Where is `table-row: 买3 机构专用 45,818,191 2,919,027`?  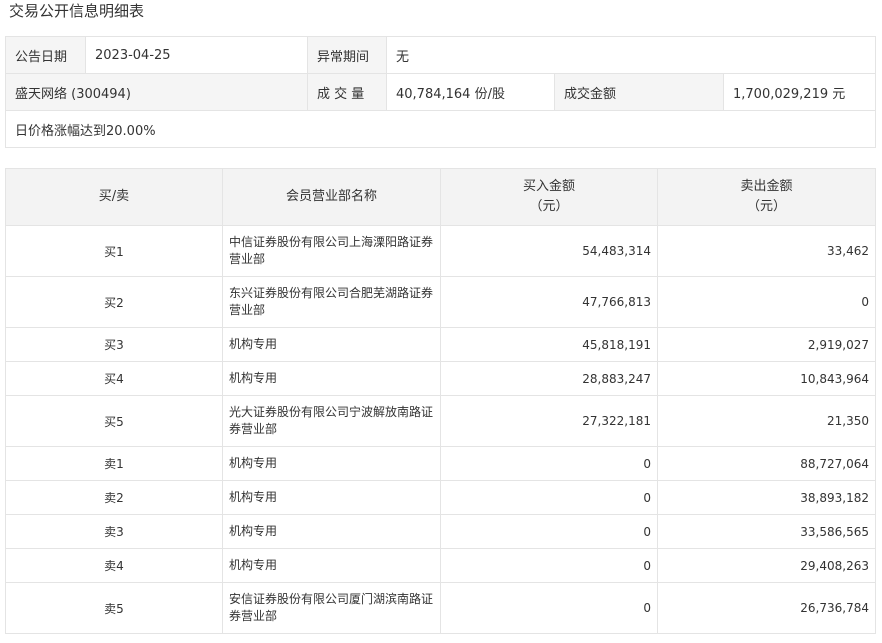 table-row: 买3 机构专用 45,818,191 2,919,027 is located at coordinates (440, 344).